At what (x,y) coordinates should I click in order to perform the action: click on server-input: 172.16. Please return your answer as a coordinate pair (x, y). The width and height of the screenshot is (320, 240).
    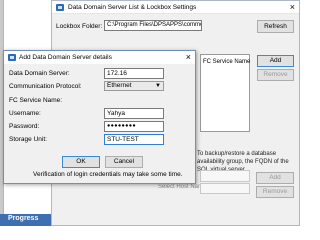
    Looking at the image, I should click on (134, 73).